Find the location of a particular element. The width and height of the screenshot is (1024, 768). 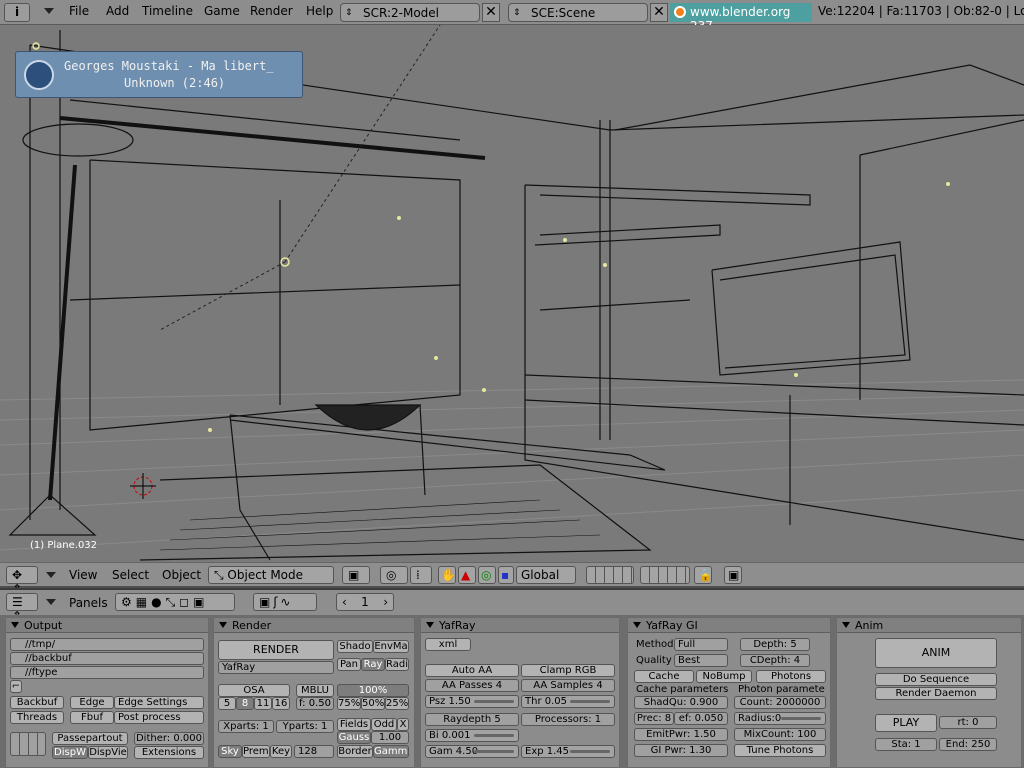

render-button: RENDER is located at coordinates (276, 650).